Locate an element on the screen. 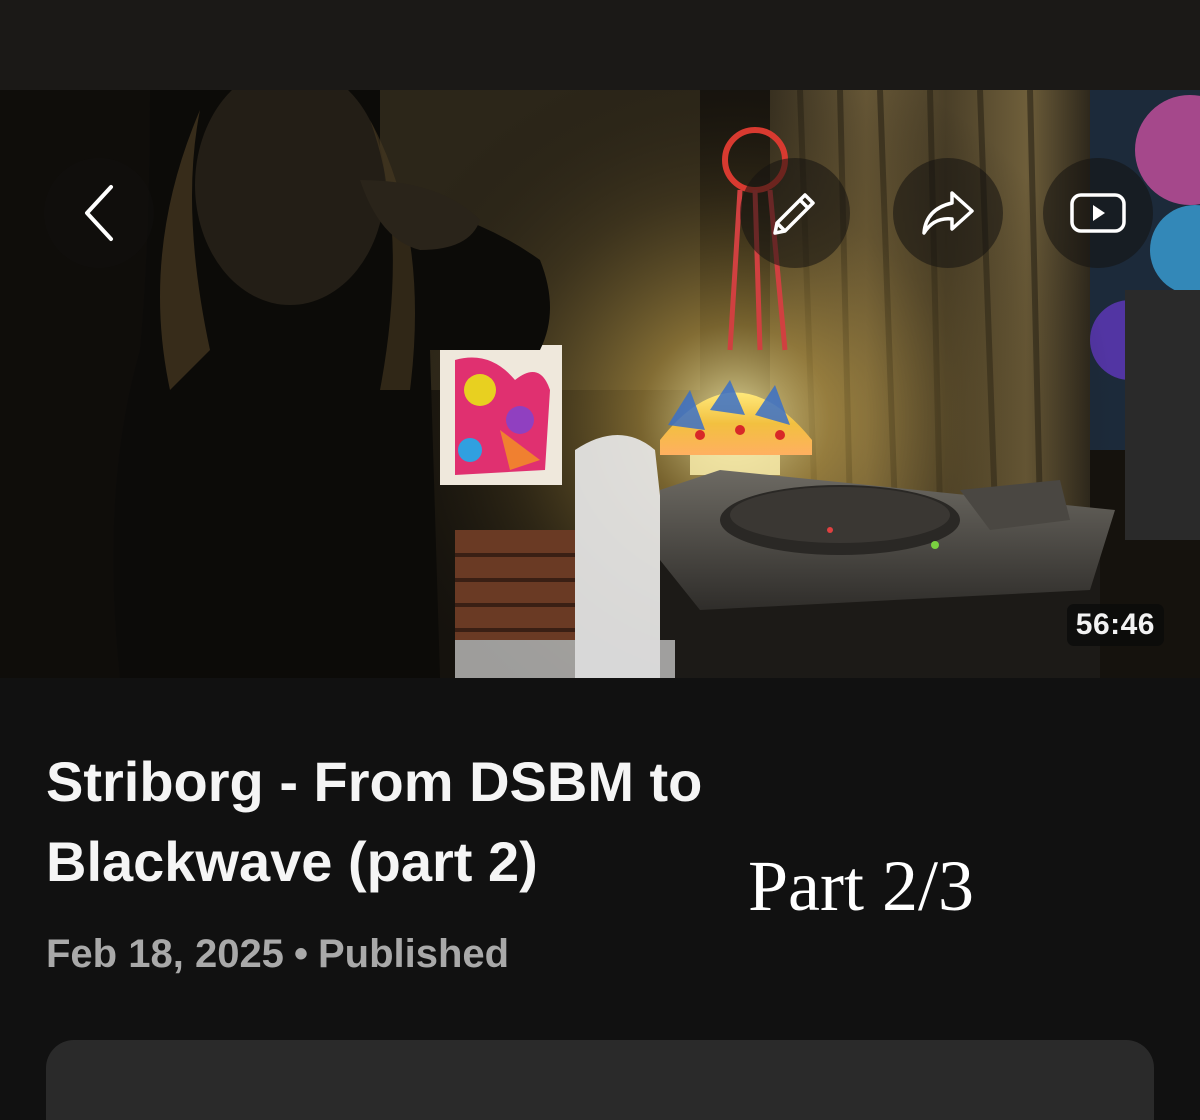  share-button is located at coordinates (948, 213).